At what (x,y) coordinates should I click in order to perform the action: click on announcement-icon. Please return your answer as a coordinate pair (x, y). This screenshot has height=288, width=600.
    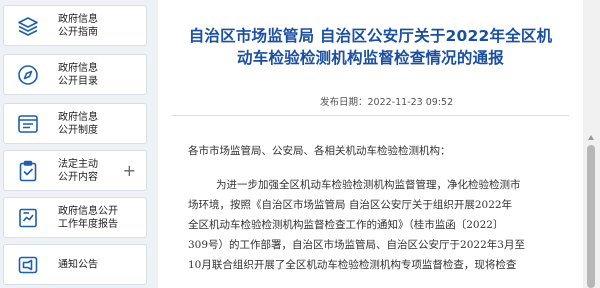
    Looking at the image, I should click on (28, 265).